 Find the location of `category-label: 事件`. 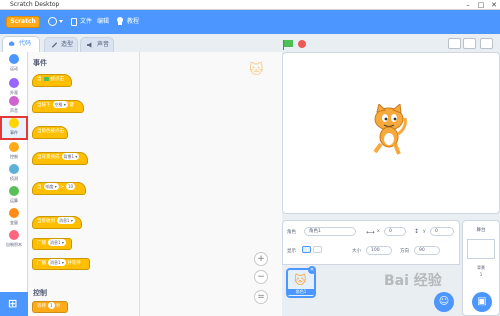

category-label: 事件 is located at coordinates (14, 132).